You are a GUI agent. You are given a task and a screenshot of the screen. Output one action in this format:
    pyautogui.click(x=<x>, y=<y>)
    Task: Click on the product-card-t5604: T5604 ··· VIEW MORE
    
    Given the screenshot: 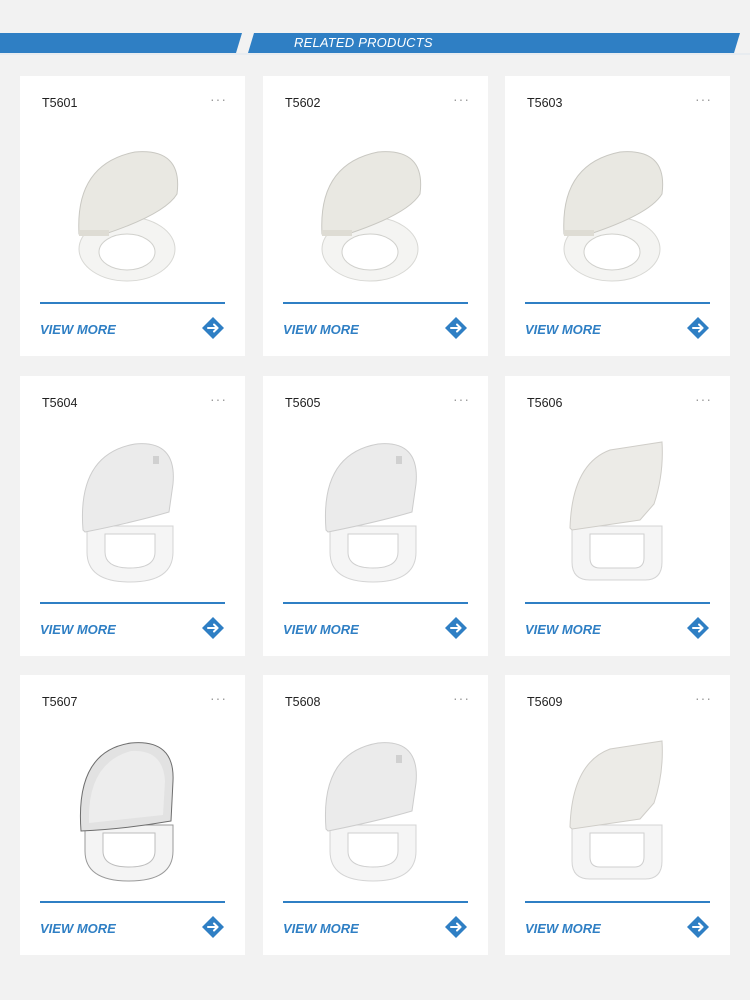 What is the action you would take?
    pyautogui.click(x=132, y=516)
    